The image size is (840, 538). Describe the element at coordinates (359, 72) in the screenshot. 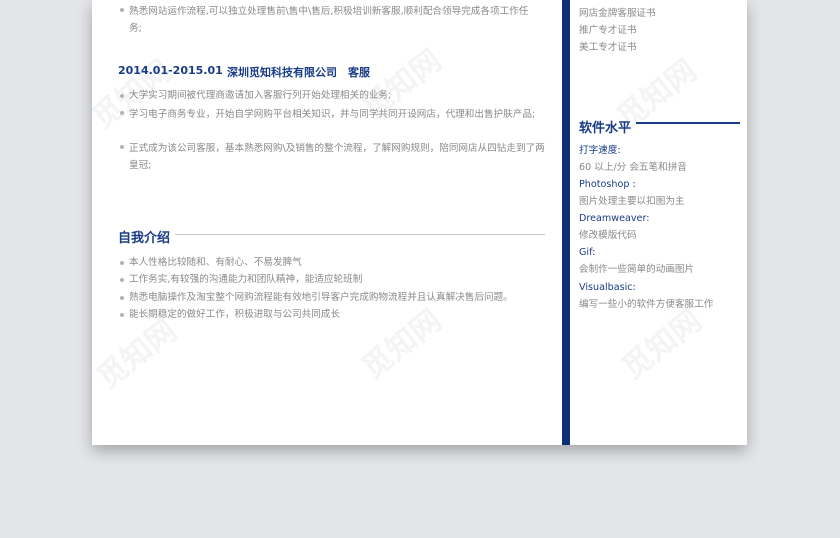

I see `job-role: 客服` at that location.